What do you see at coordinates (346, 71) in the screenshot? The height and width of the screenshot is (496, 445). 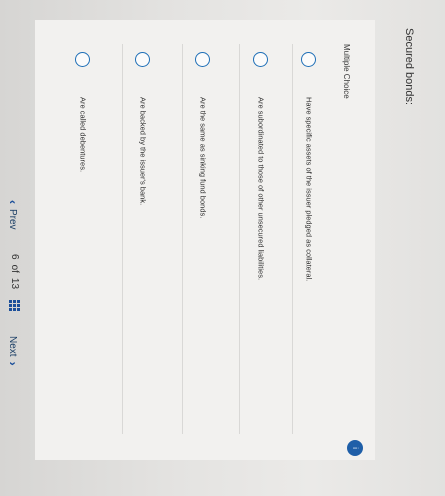 I see `question-type-label: Multiple Choice` at bounding box center [346, 71].